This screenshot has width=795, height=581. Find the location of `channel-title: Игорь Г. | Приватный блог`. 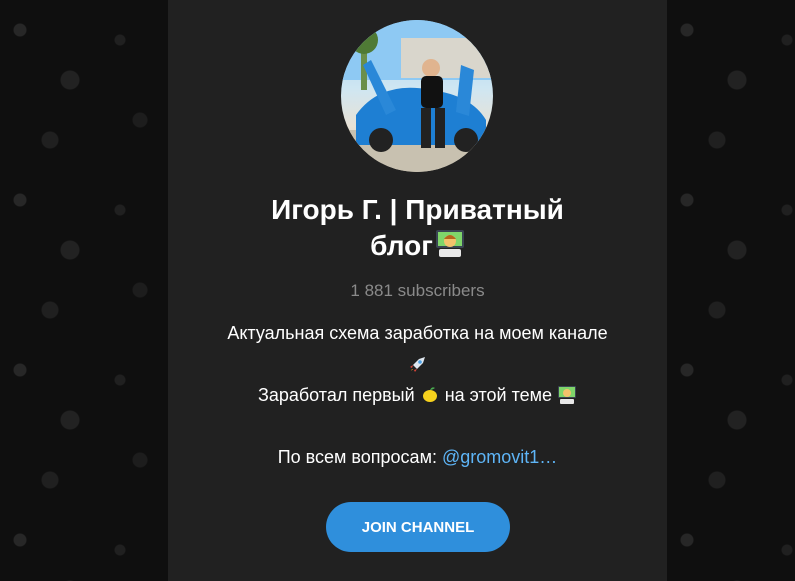

channel-title: Игорь Г. | Приватный блог is located at coordinates (417, 228).